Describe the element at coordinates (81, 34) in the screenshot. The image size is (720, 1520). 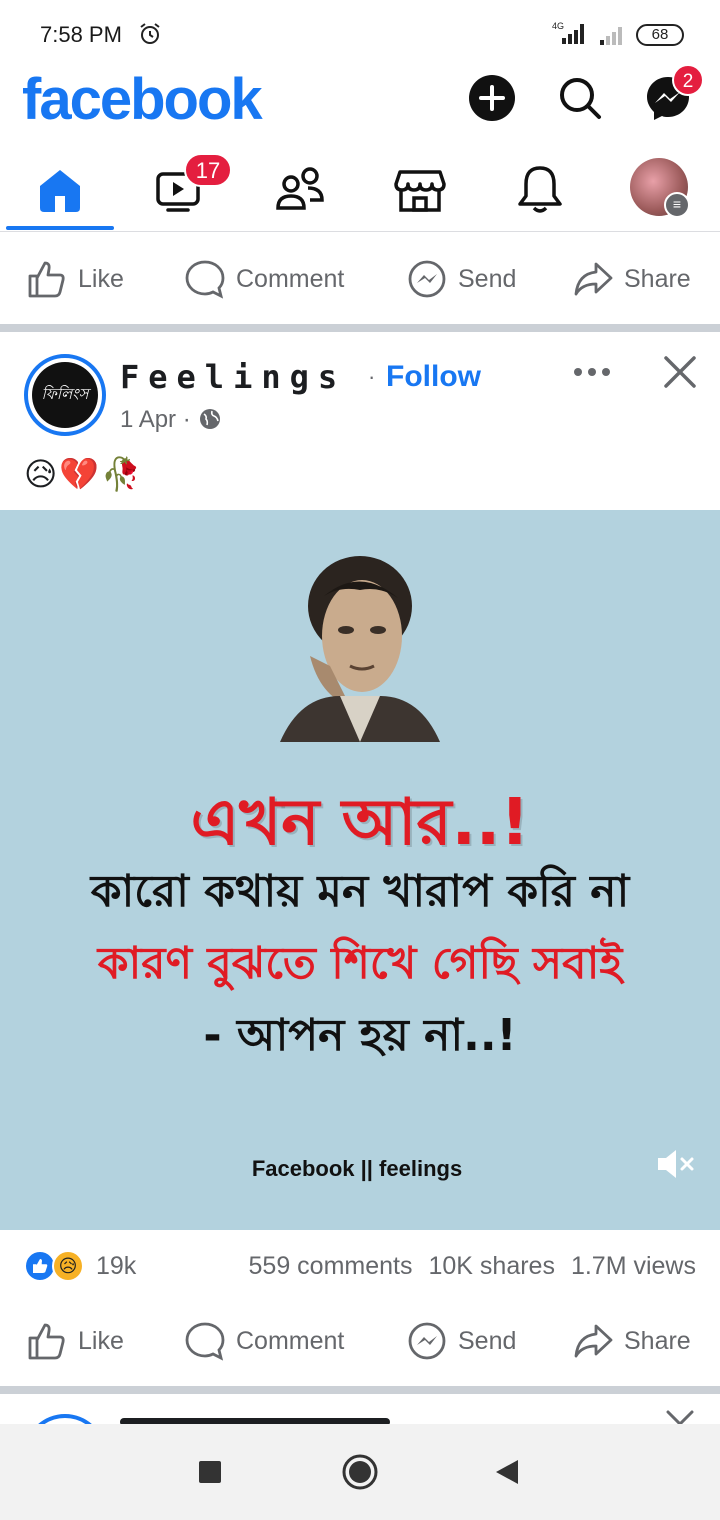
I see `status-time: 7:58 PM` at that location.